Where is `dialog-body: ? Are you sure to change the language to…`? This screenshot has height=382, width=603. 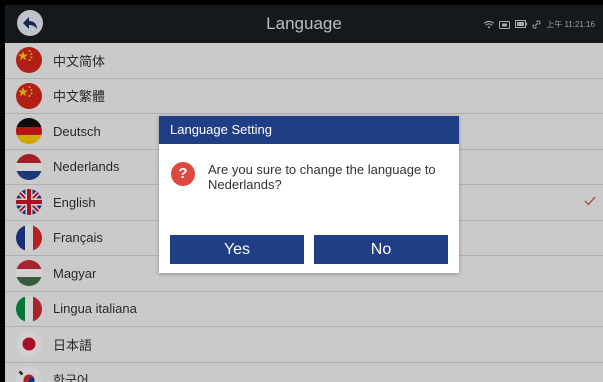
dialog-body: ? Are you sure to change the language to… is located at coordinates (309, 186).